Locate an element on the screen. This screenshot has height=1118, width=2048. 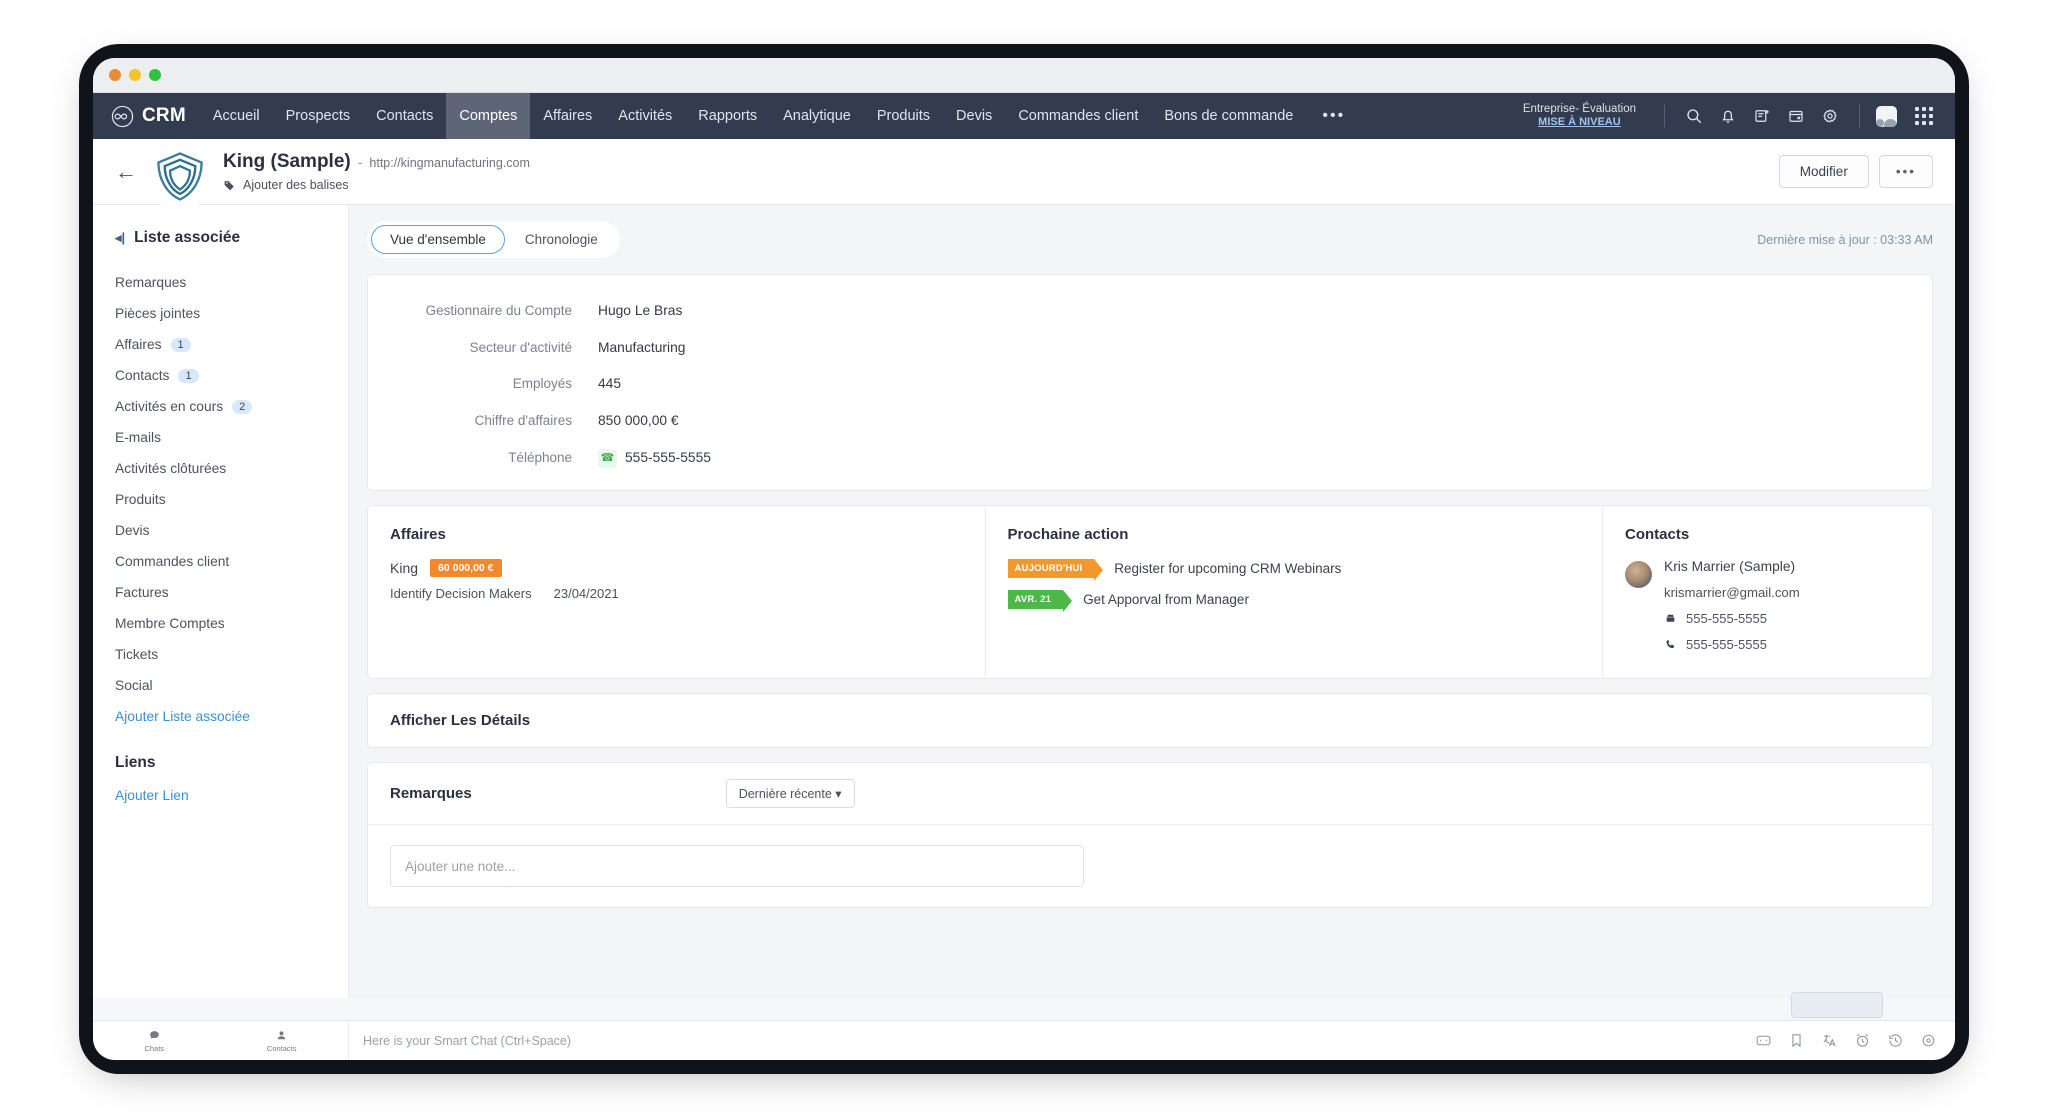
search-icon is located at coordinates (1694, 116).